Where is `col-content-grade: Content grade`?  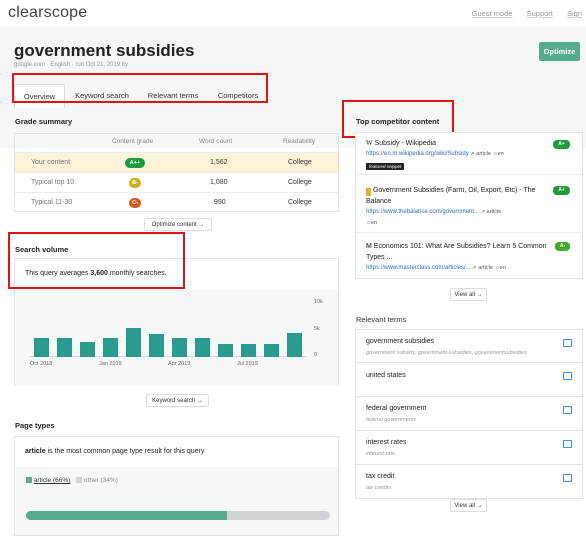
col-content-grade: Content grade is located at coordinates (133, 141).